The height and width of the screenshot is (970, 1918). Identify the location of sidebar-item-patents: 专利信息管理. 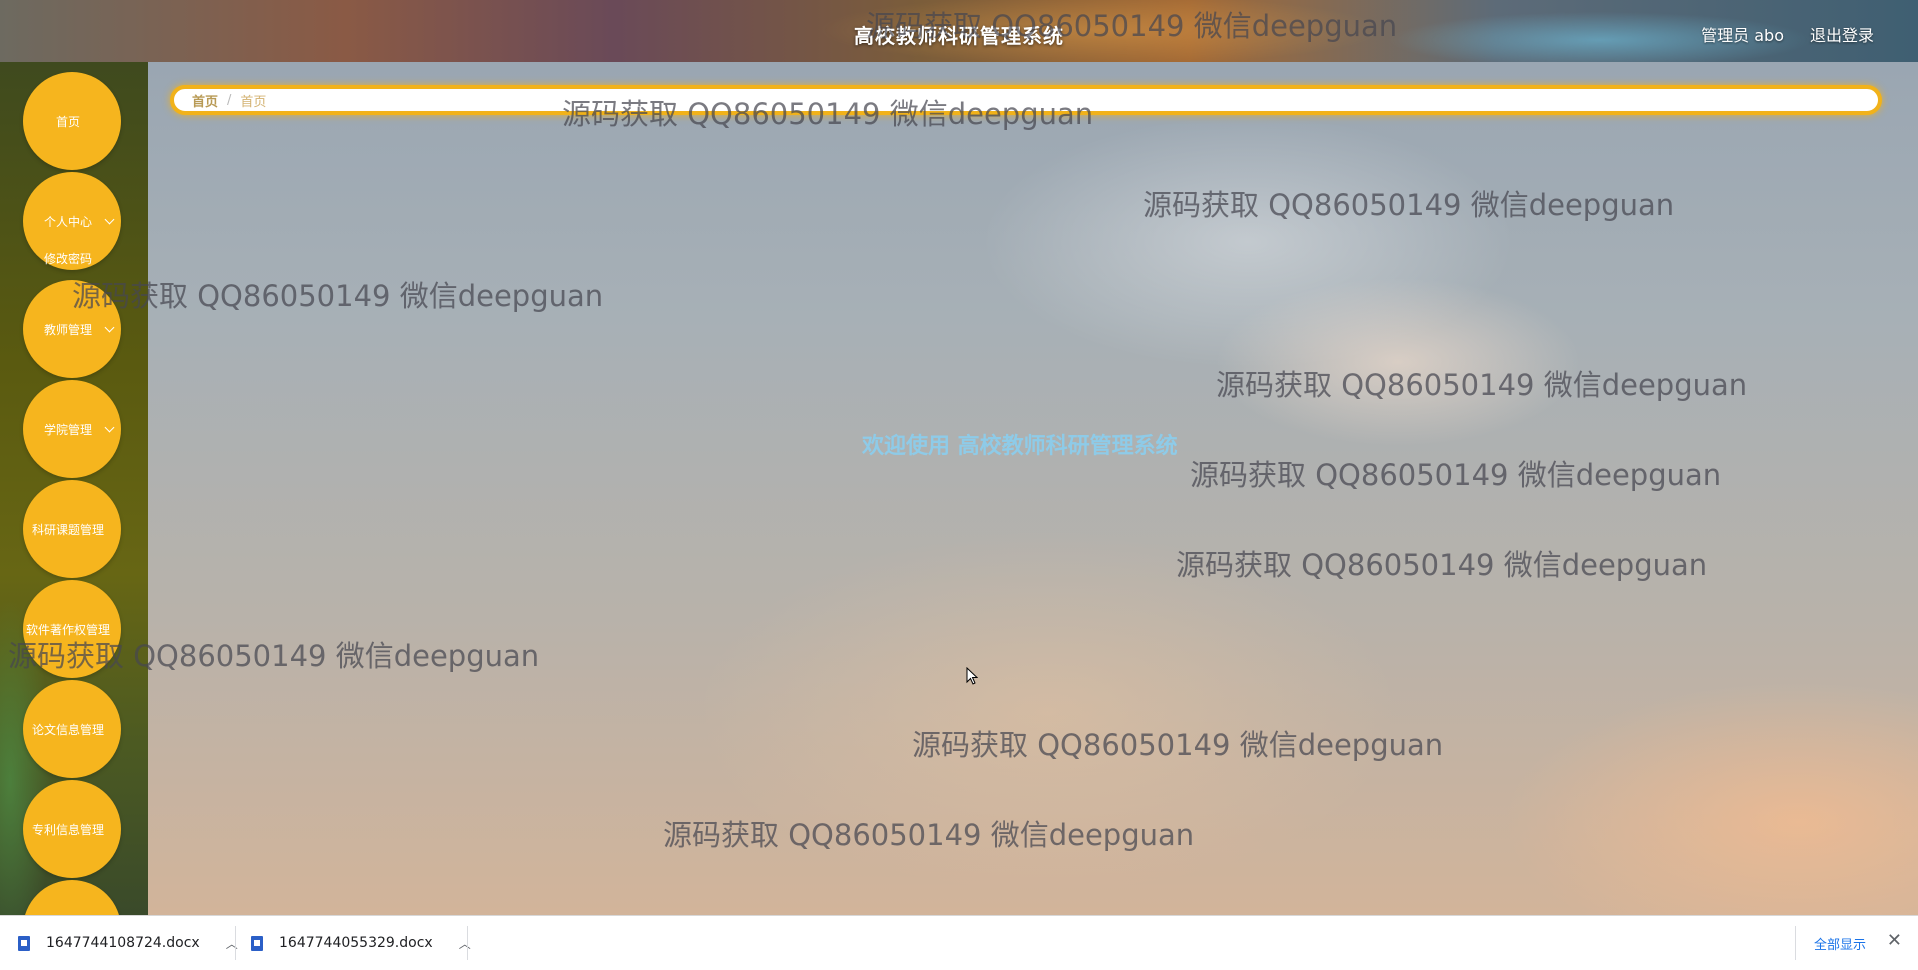
(72, 829).